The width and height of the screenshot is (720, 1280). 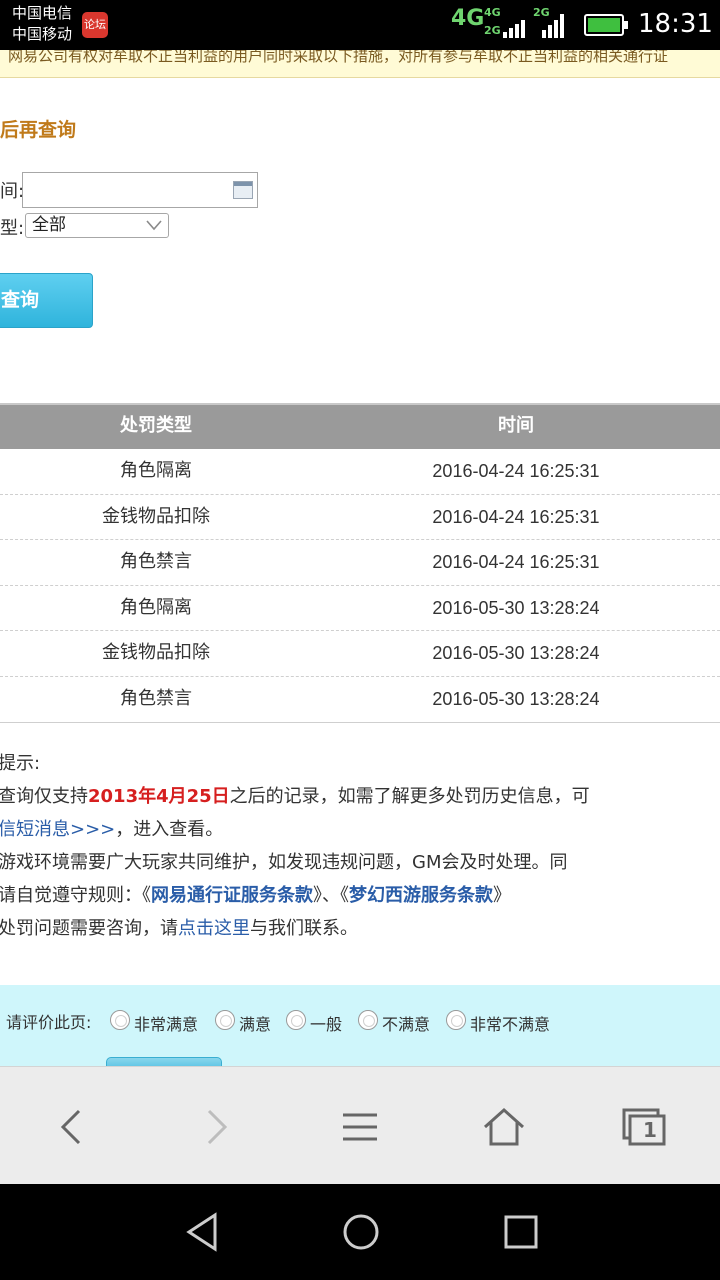 What do you see at coordinates (409, 796) in the screenshot?
I see `tips-line-1-b: 之后的记录，如需了解更多处罚历史信息，可` at bounding box center [409, 796].